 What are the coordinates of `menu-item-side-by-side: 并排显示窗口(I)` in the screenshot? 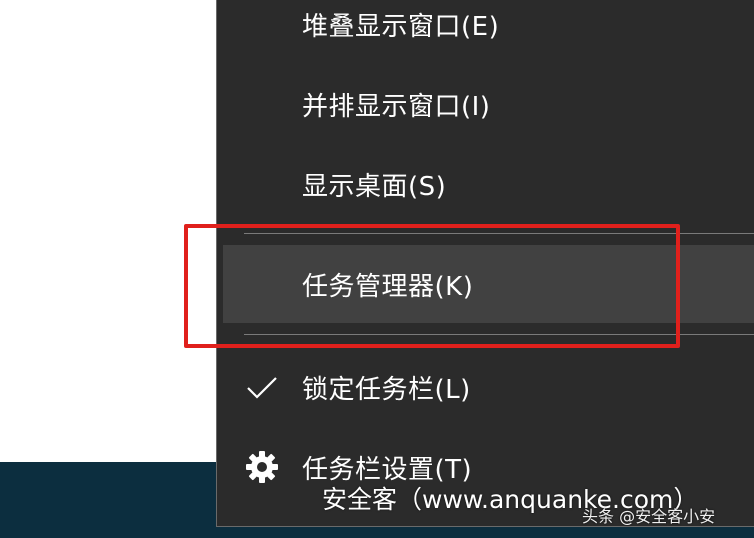 It's located at (485, 104).